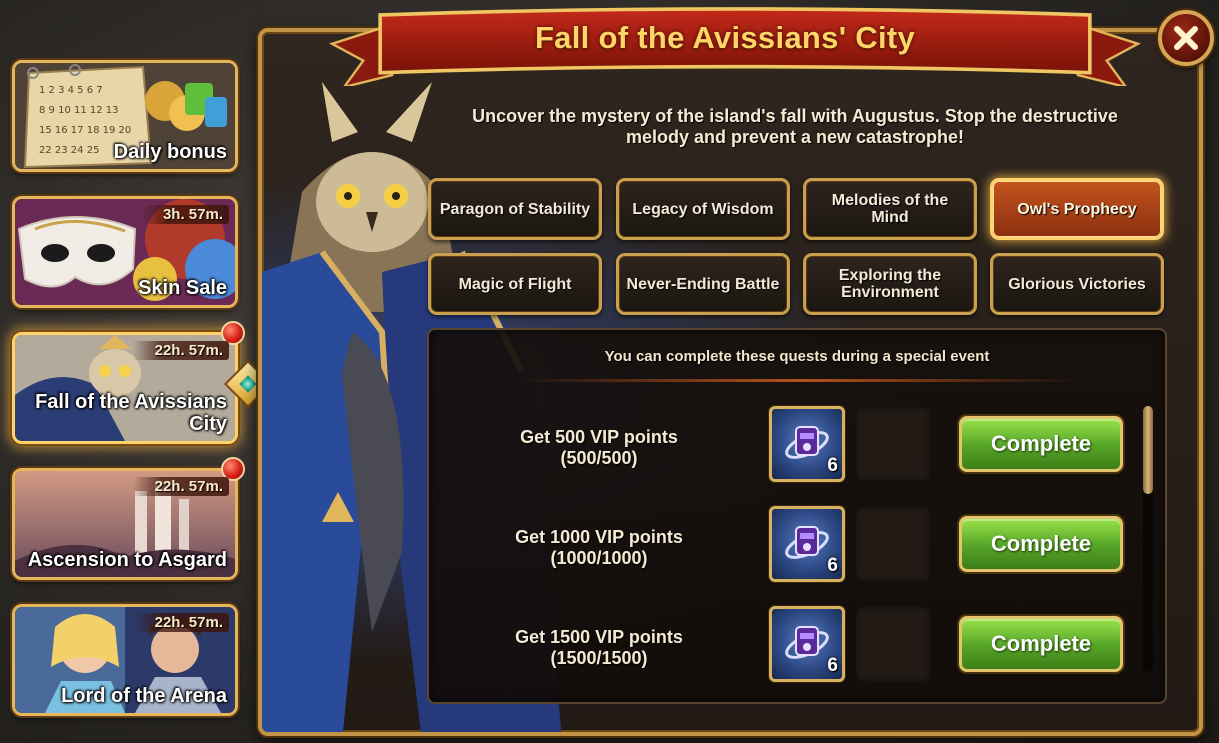 This screenshot has width=1219, height=743. I want to click on tab-melodies-of-the-mind: Melodies of the Mind, so click(890, 209).